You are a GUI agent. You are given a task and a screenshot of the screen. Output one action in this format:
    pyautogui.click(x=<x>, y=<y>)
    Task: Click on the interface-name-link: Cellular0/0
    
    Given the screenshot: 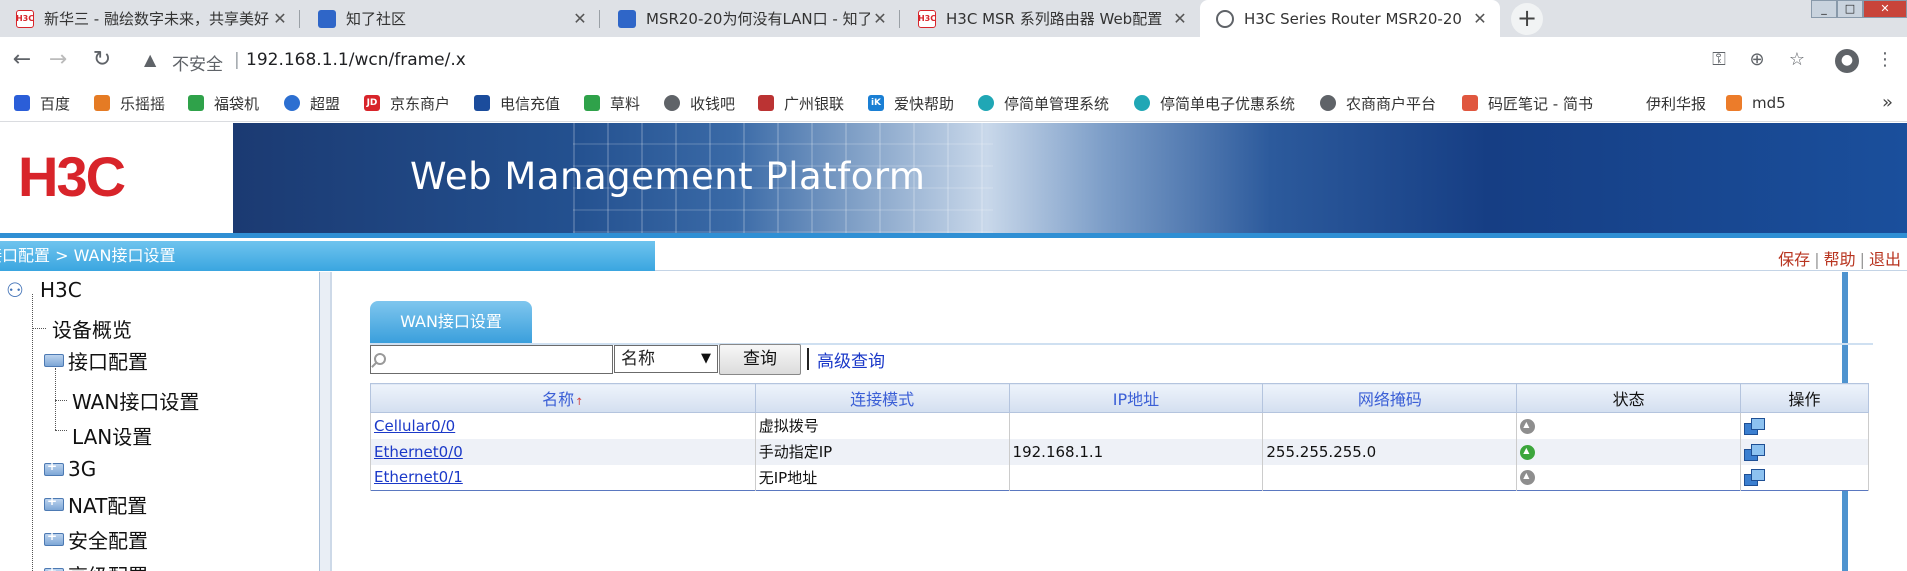 What is the action you would take?
    pyautogui.click(x=414, y=426)
    